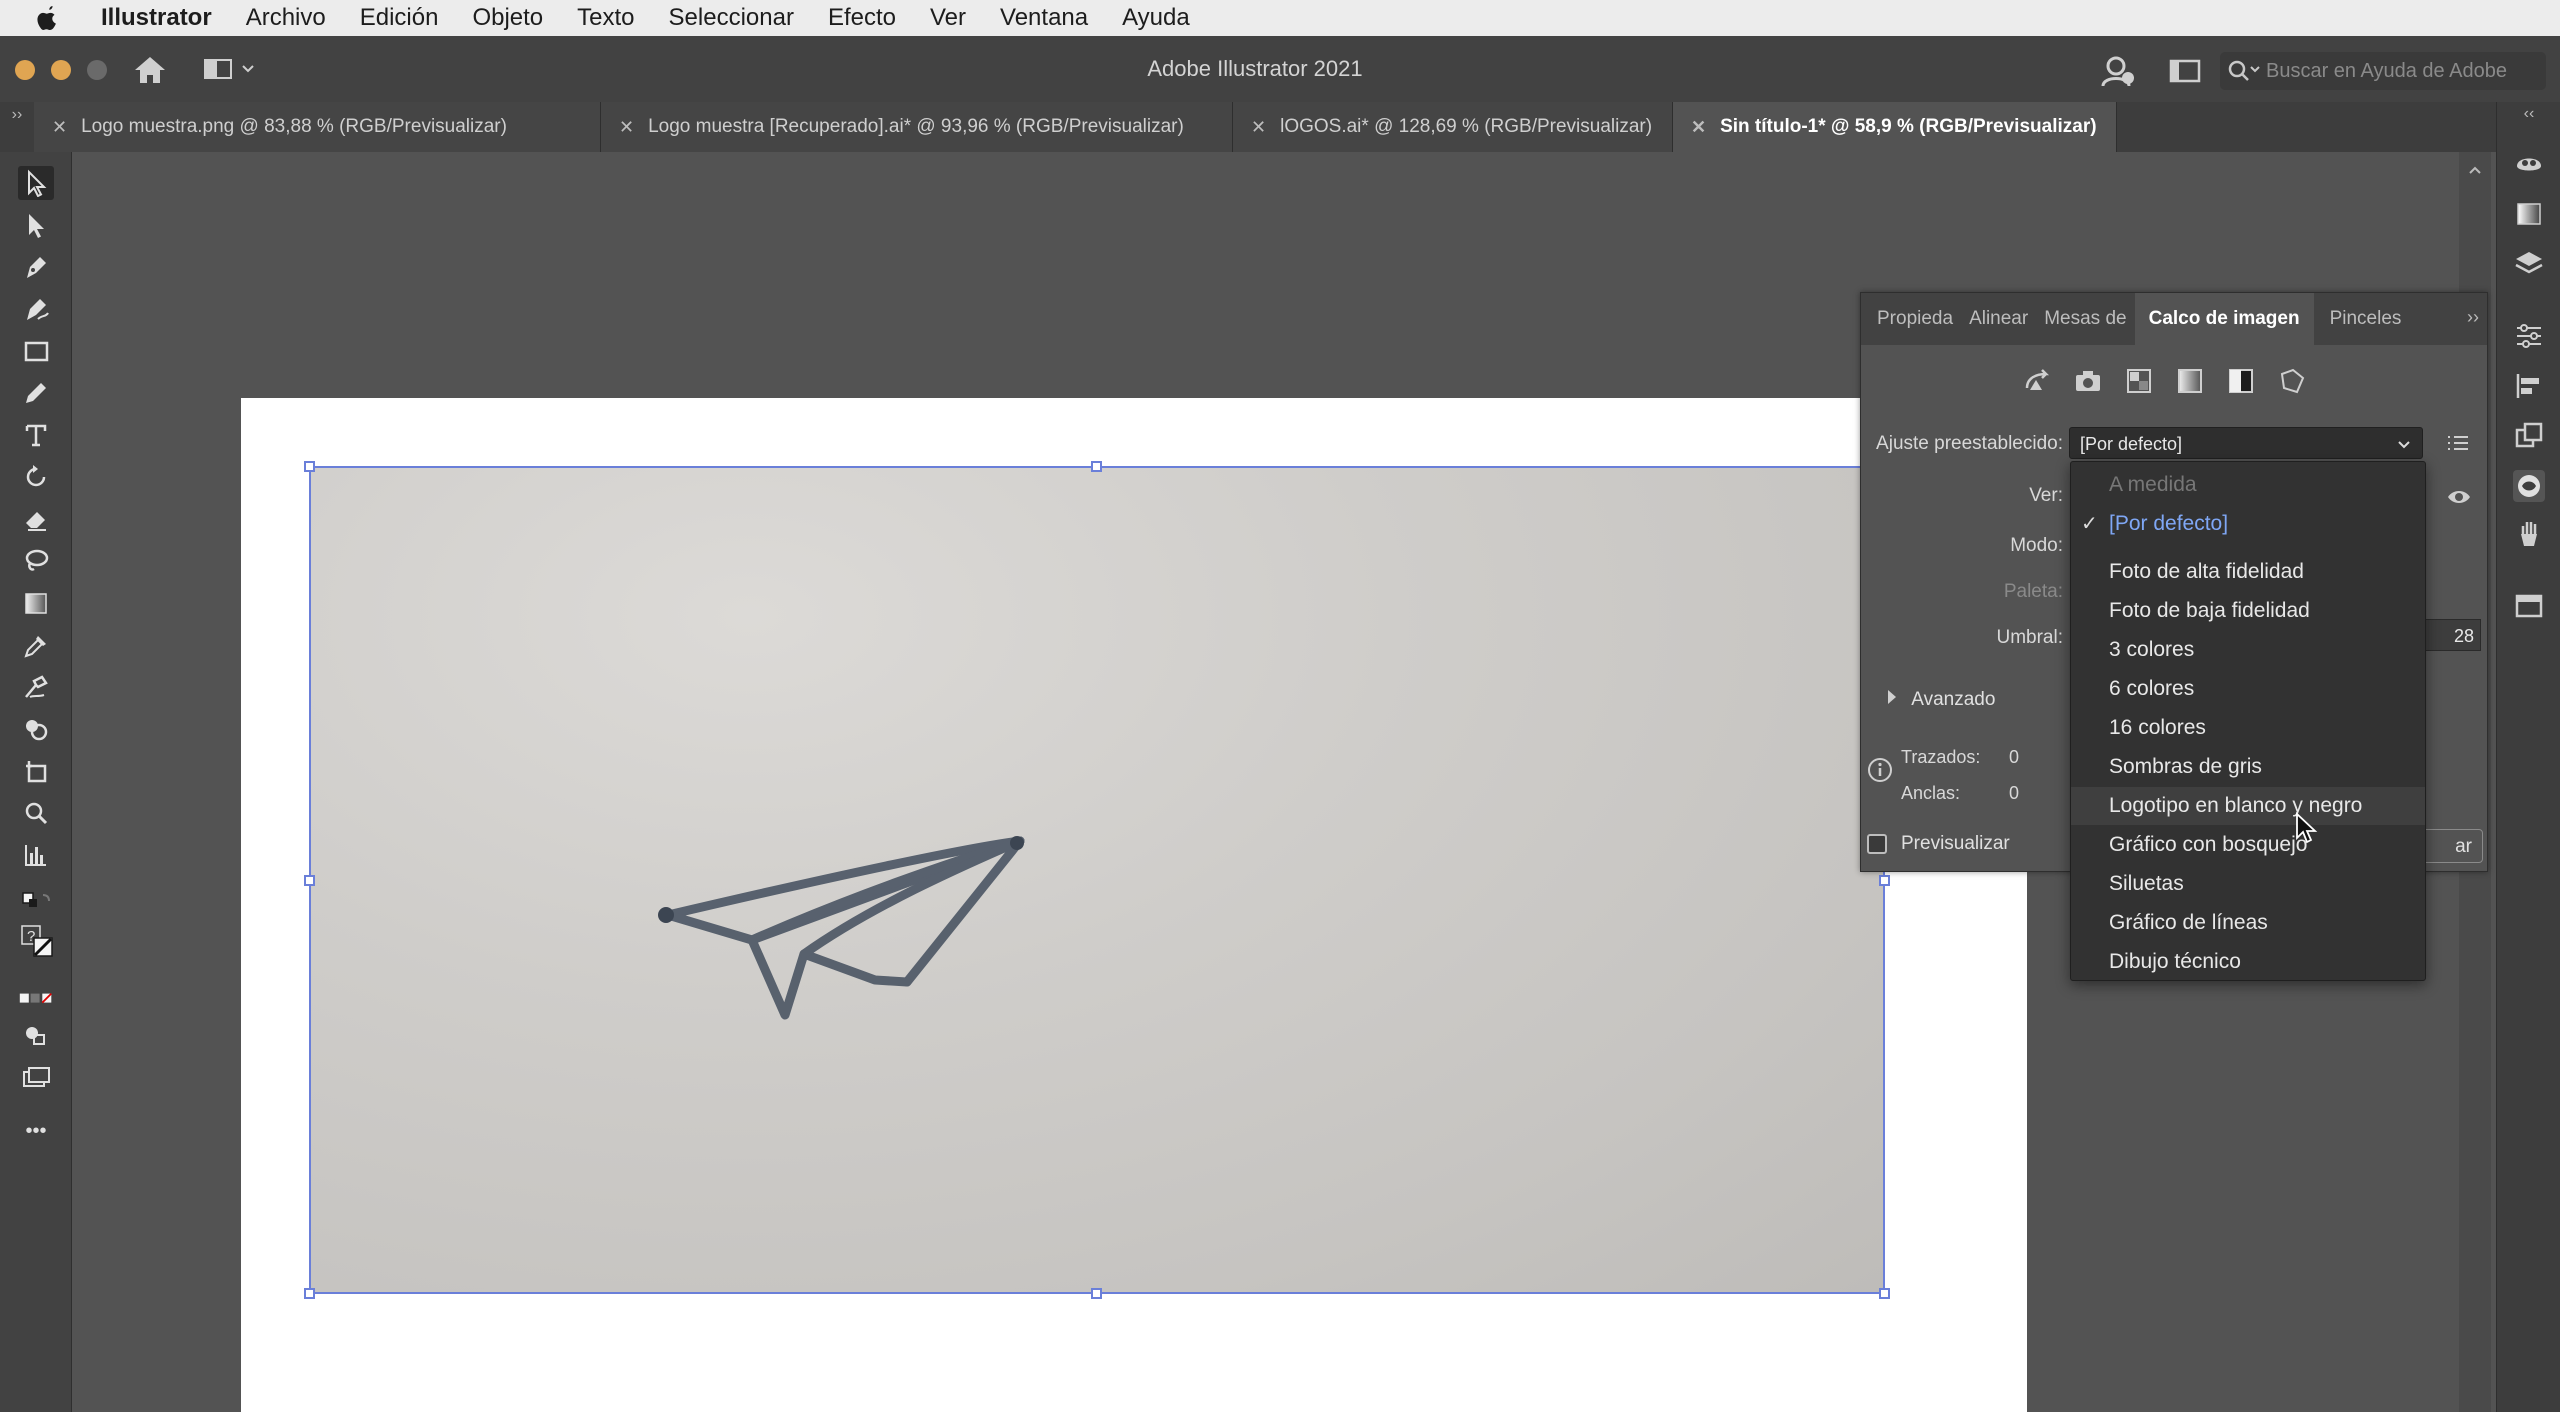 This screenshot has height=1412, width=2560. Describe the element at coordinates (36, 351) in the screenshot. I see `rectangle-tool-icon` at that location.